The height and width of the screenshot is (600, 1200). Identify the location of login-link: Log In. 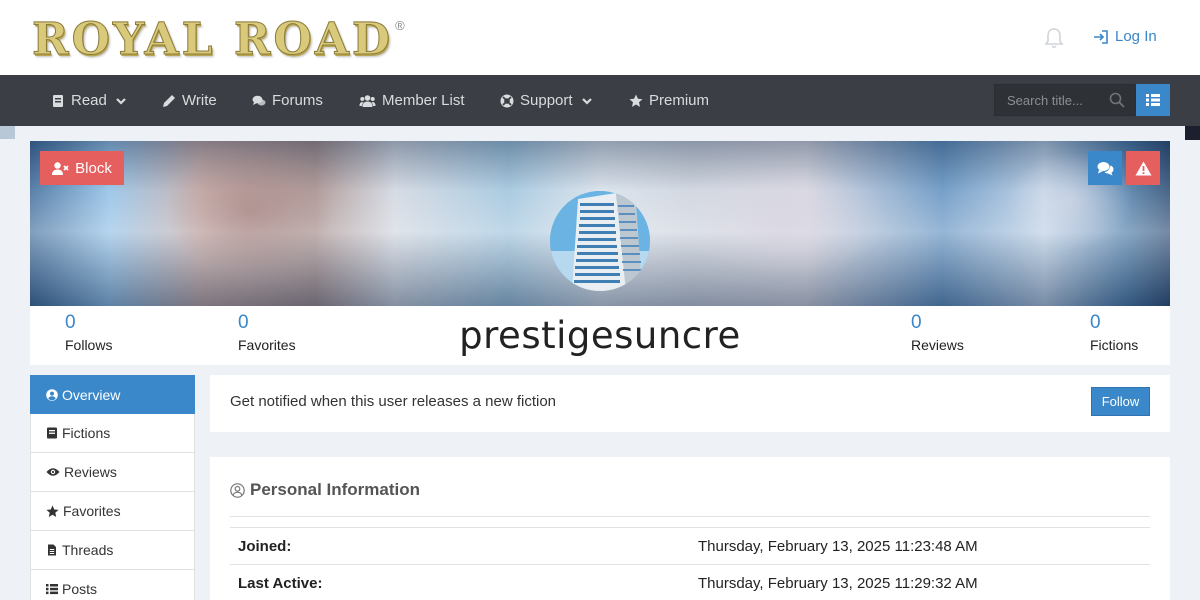
(1125, 36).